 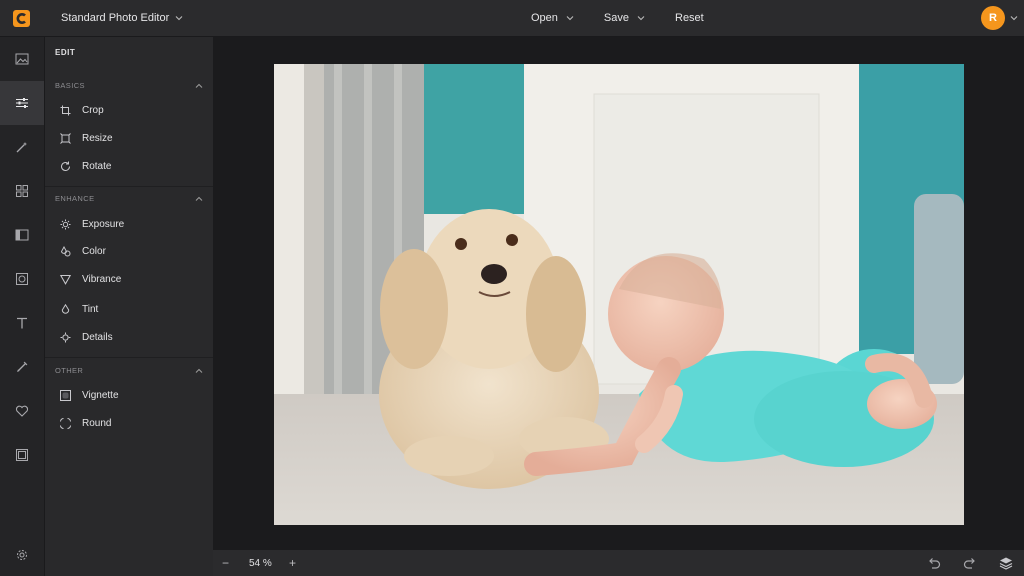 I want to click on rotate-icon, so click(x=66, y=166).